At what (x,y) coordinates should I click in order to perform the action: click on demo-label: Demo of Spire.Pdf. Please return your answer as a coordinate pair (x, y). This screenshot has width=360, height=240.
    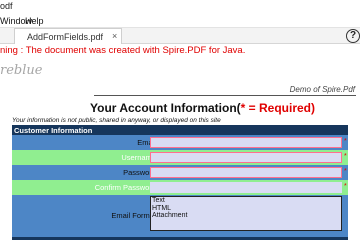
    Looking at the image, I should click on (322, 89).